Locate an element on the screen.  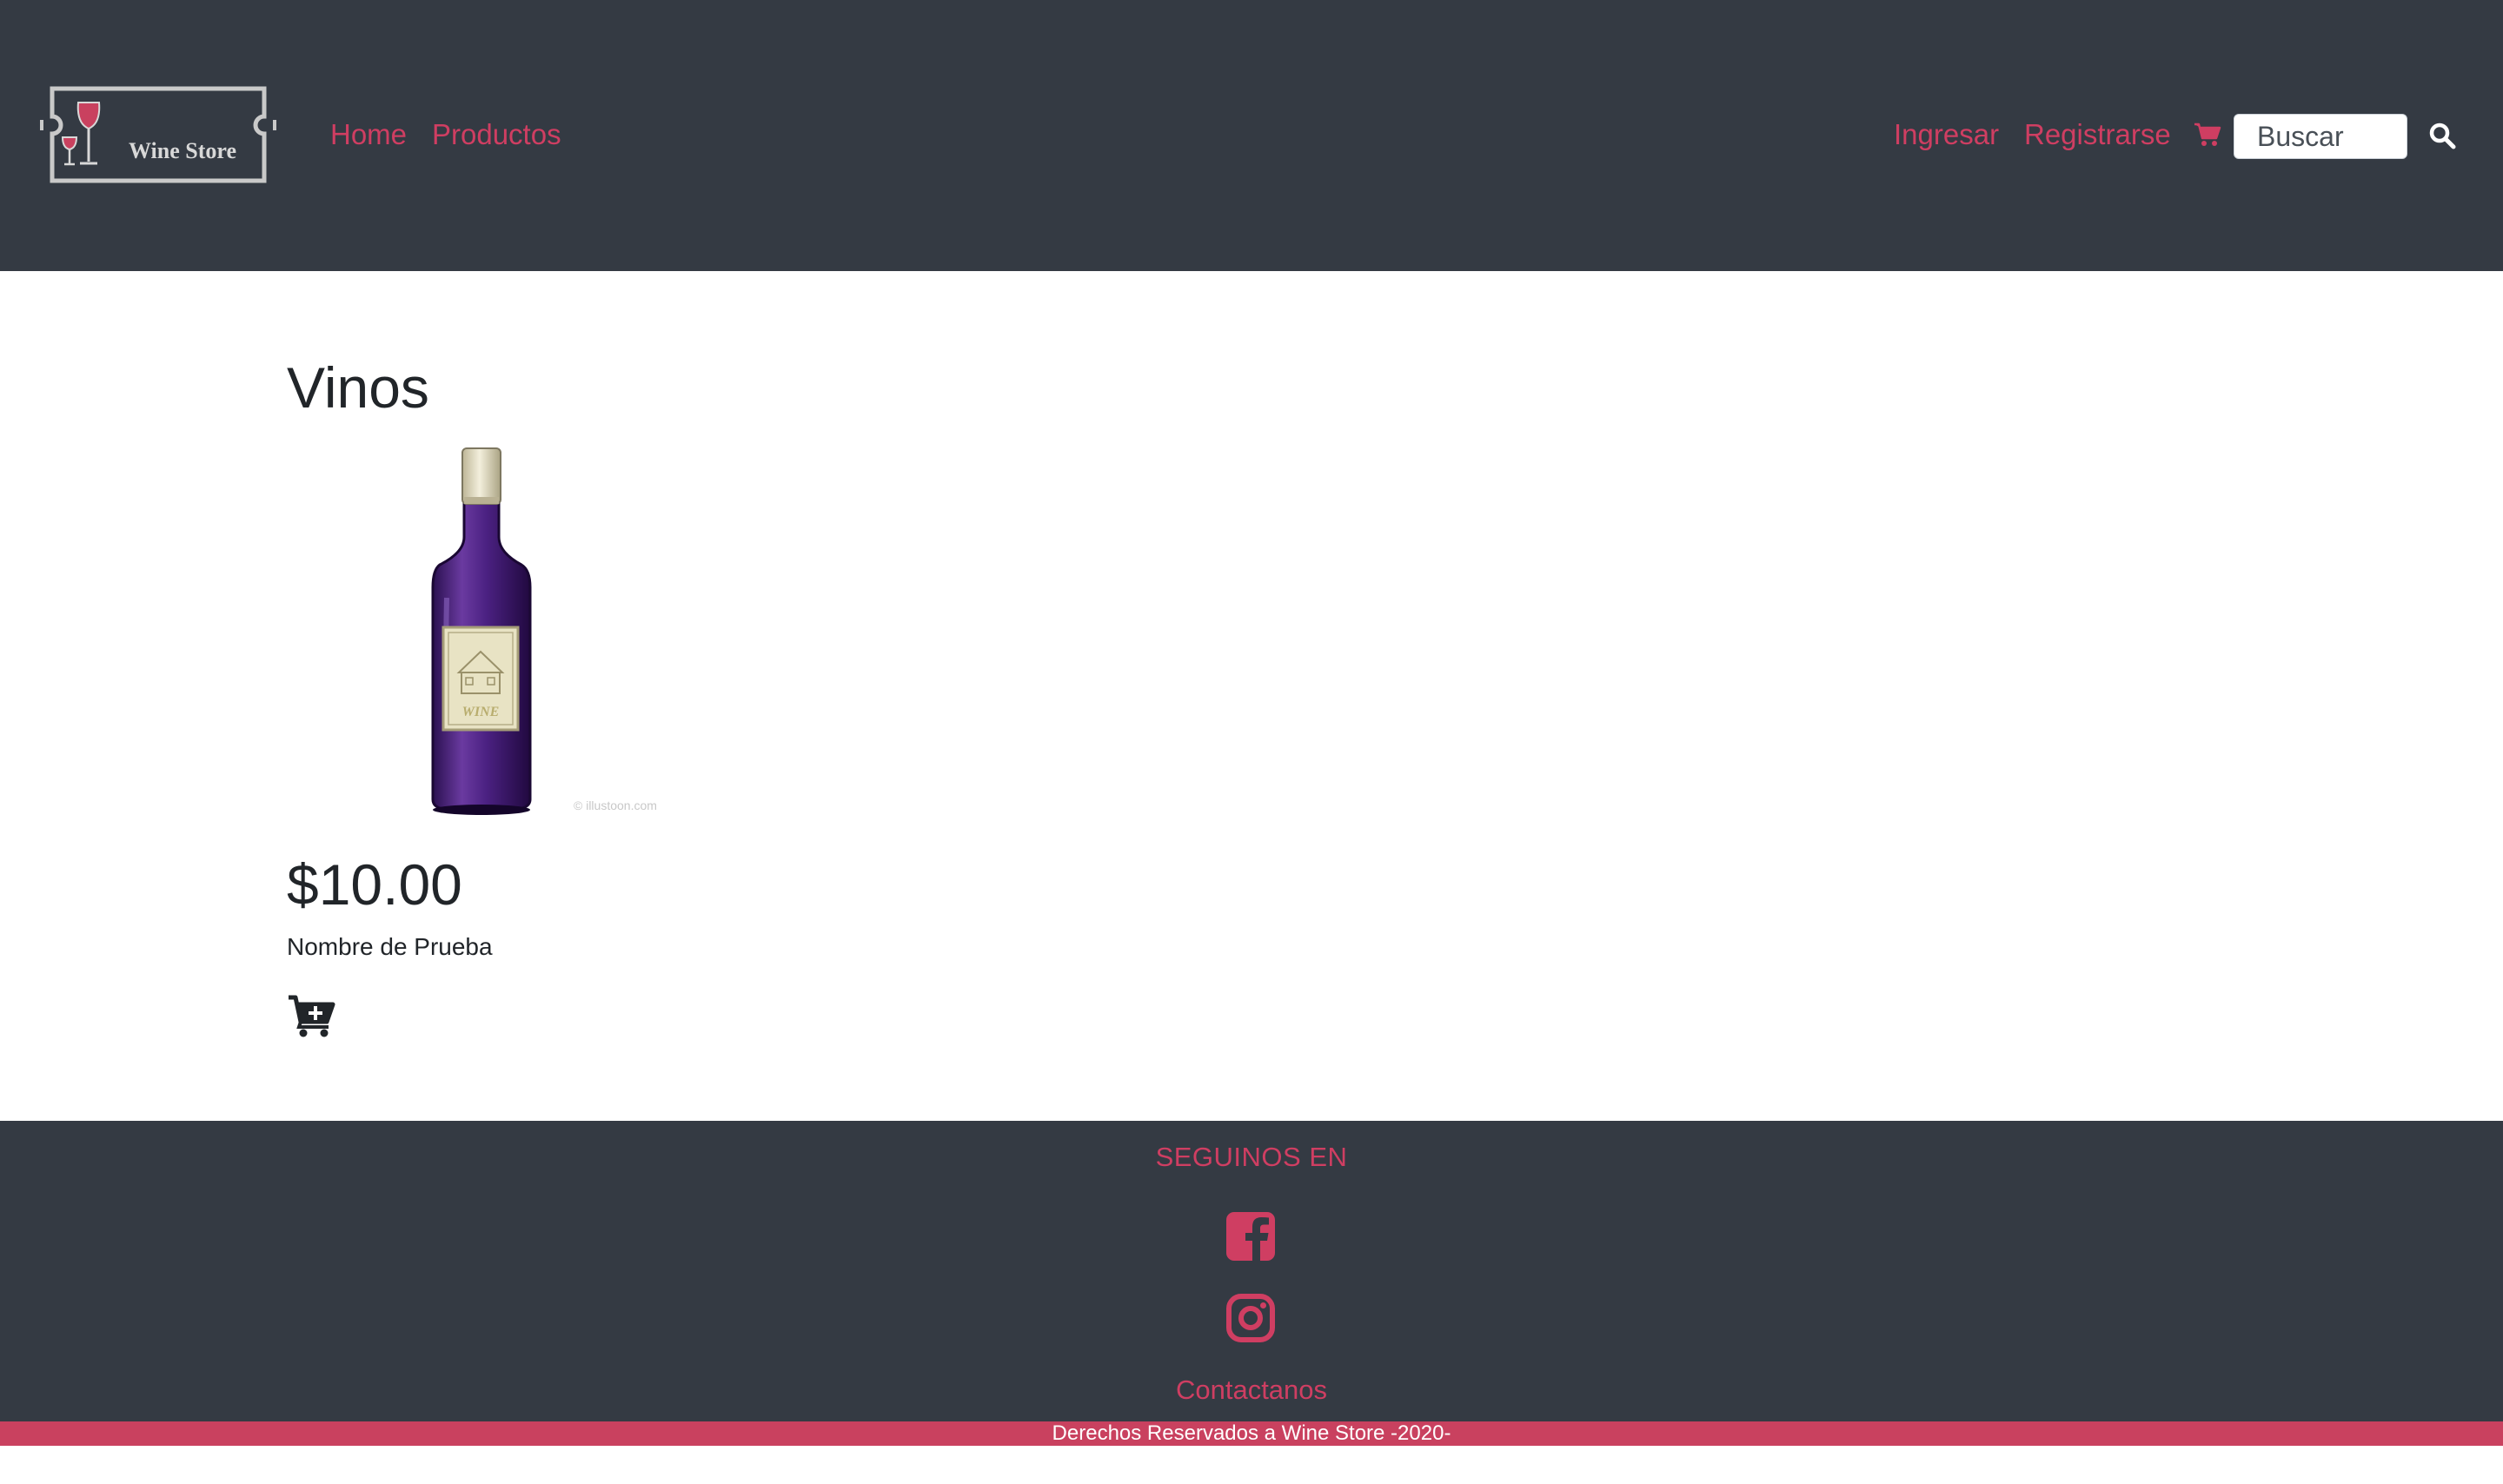
wine-store-logo: Wine Store is located at coordinates (158, 134).